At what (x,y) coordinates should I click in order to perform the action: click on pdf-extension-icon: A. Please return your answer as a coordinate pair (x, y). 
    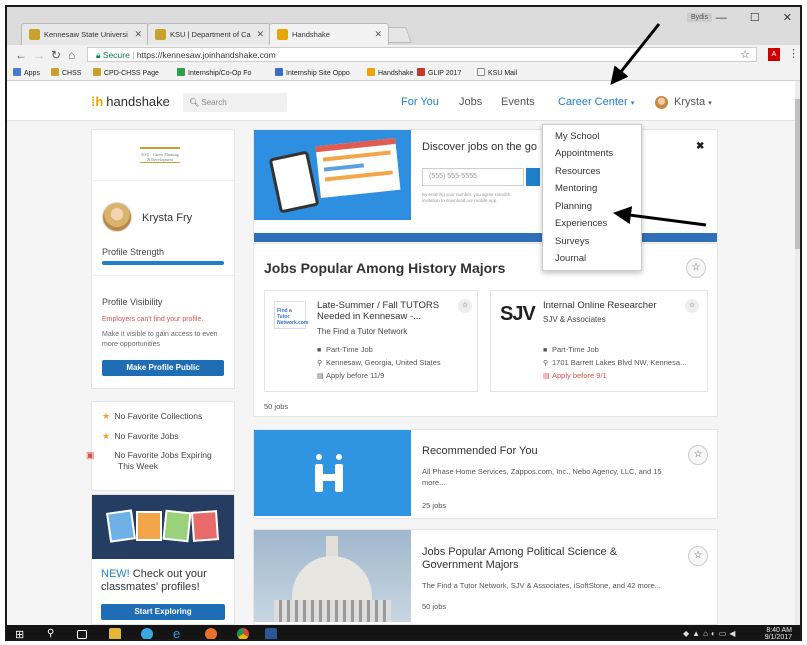
    Looking at the image, I should click on (774, 54).